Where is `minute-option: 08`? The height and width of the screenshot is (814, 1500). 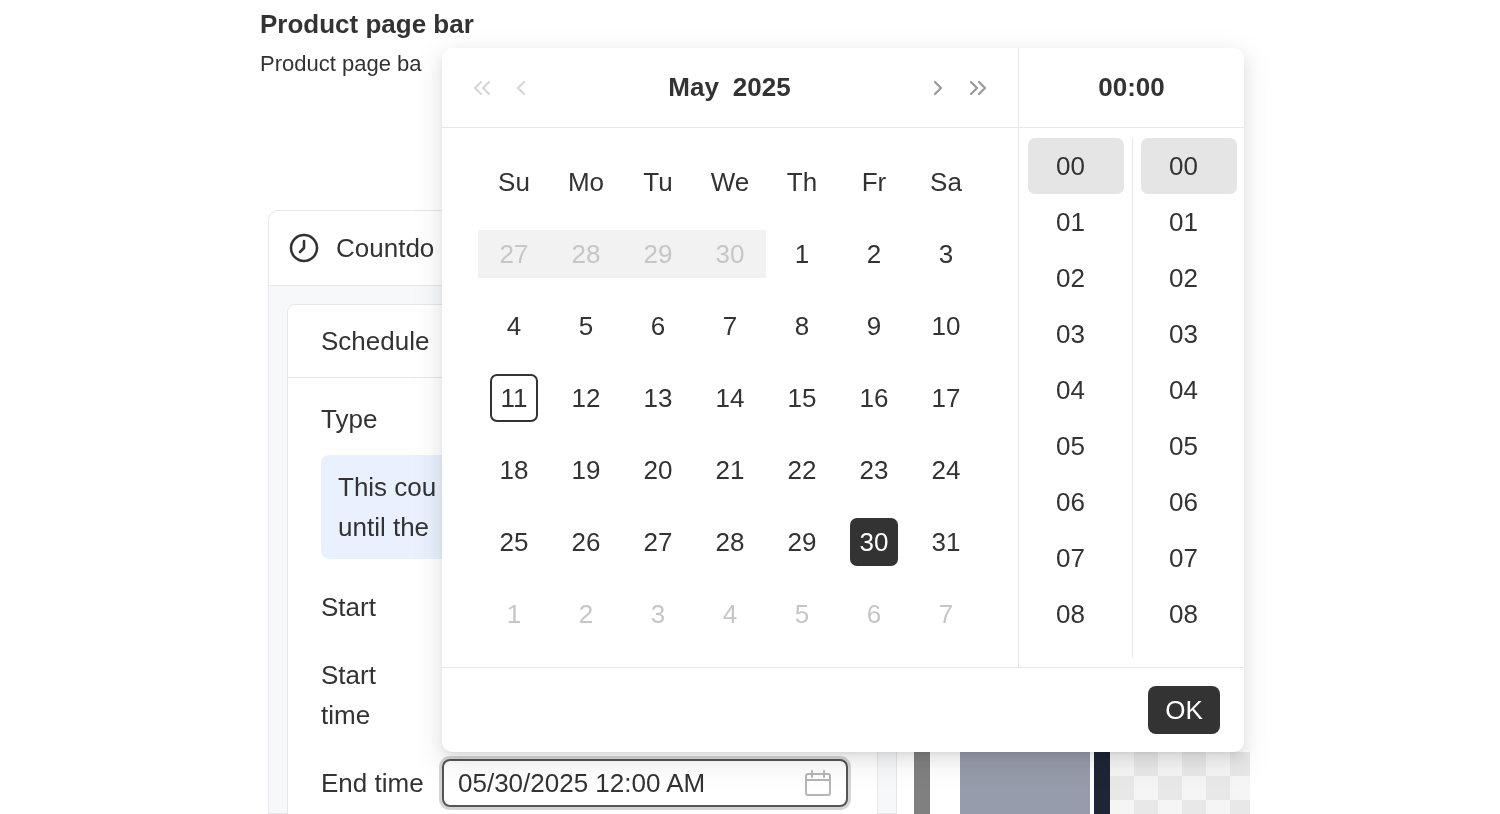 minute-option: 08 is located at coordinates (1189, 614).